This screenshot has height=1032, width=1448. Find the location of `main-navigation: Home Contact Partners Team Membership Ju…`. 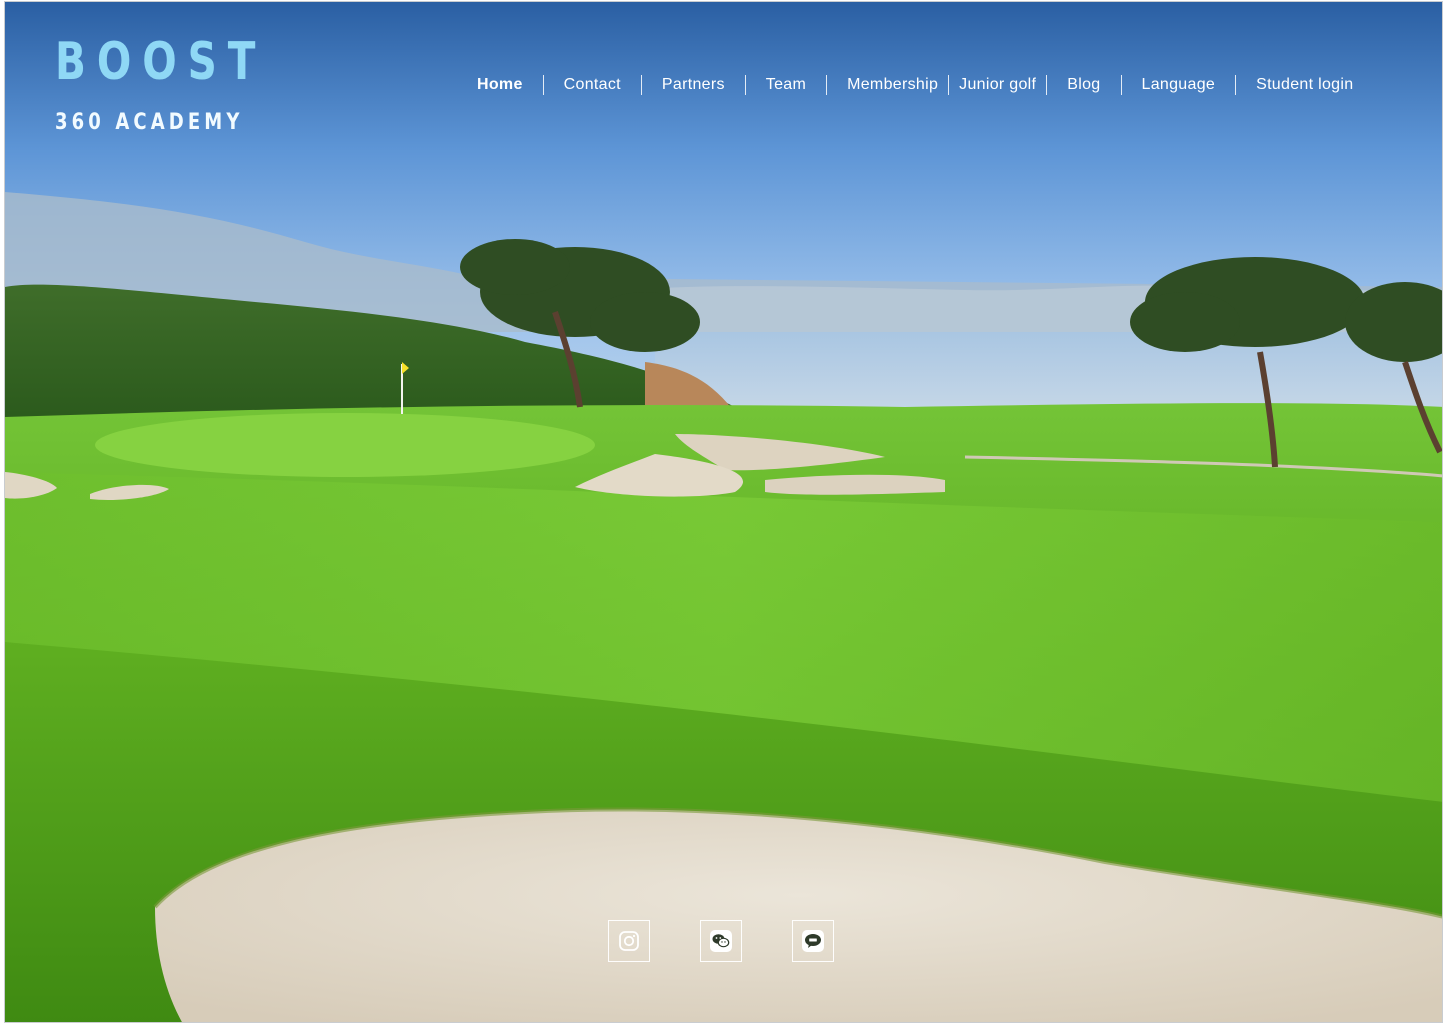

main-navigation: Home Contact Partners Team Membership Ju… is located at coordinates (915, 85).